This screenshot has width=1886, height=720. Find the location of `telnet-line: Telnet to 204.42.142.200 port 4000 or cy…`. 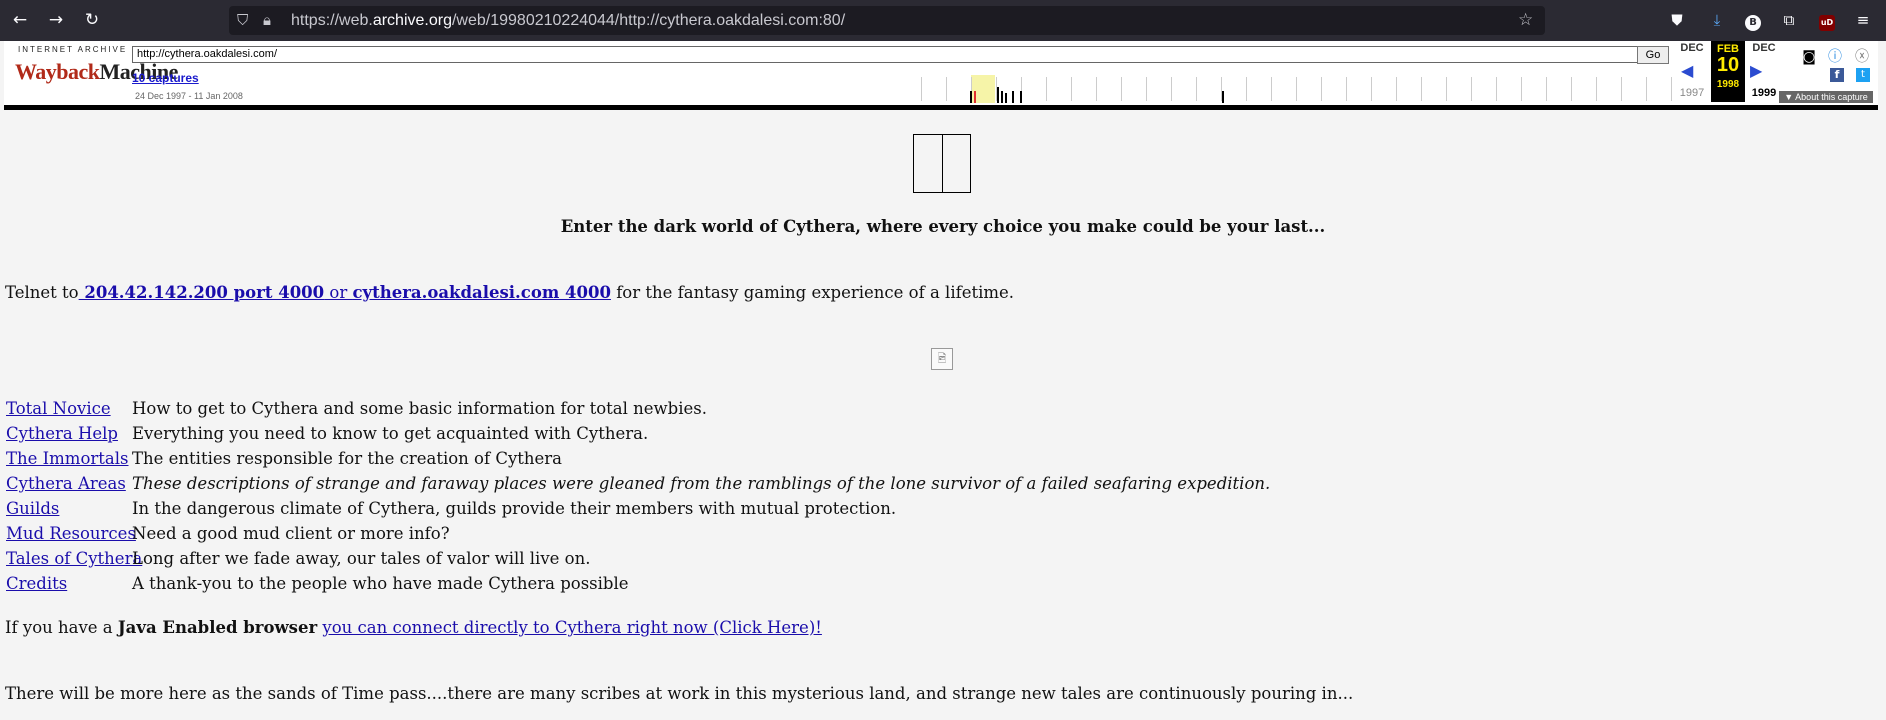

telnet-line: Telnet to 204.42.142.200 port 4000 or cy… is located at coordinates (509, 292).